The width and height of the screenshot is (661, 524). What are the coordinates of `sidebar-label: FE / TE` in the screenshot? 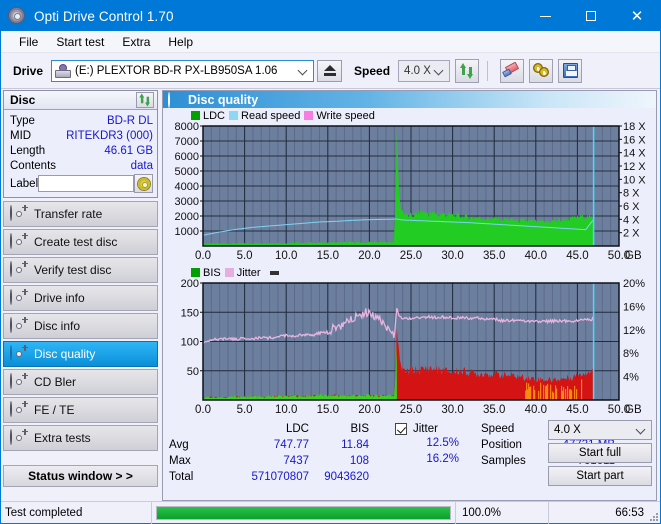 It's located at (54, 410).